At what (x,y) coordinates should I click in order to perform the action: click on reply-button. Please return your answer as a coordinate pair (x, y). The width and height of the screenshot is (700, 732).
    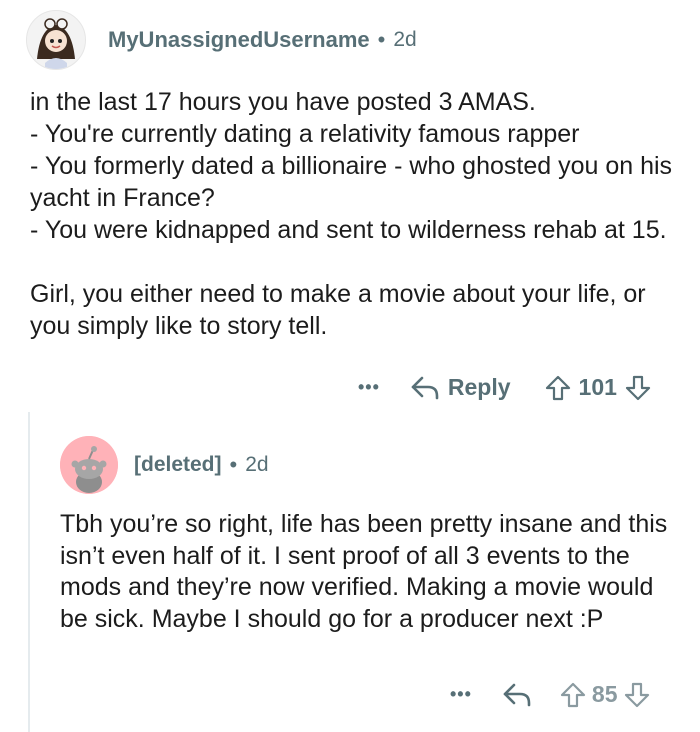
    Looking at the image, I should click on (517, 695).